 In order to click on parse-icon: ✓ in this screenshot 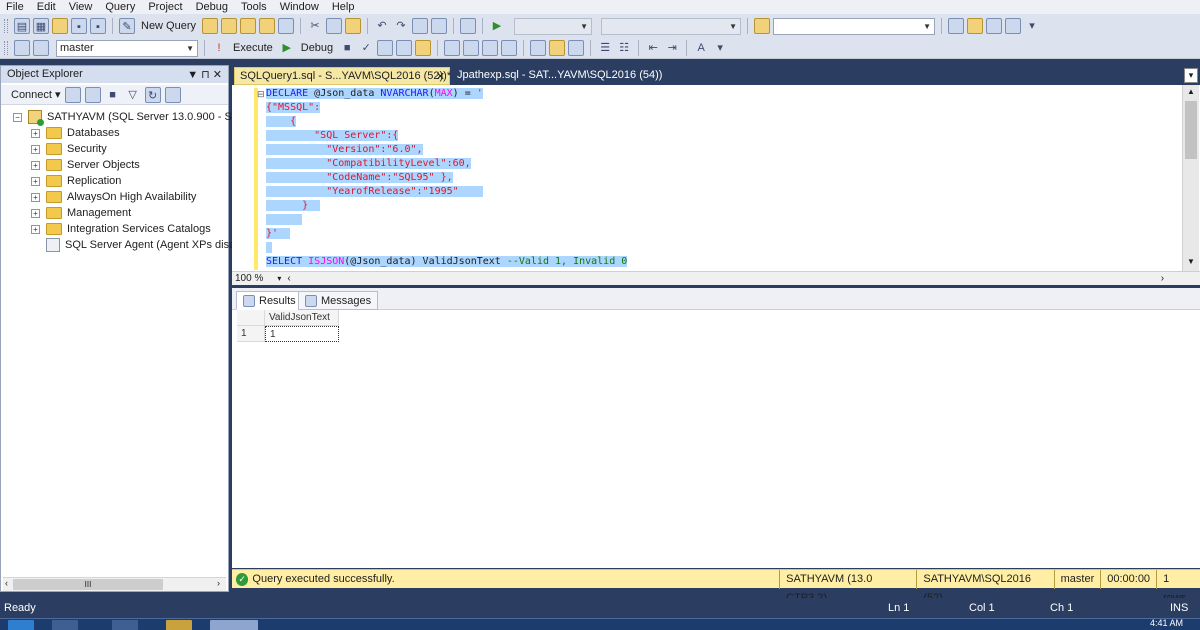, I will do `click(366, 48)`.